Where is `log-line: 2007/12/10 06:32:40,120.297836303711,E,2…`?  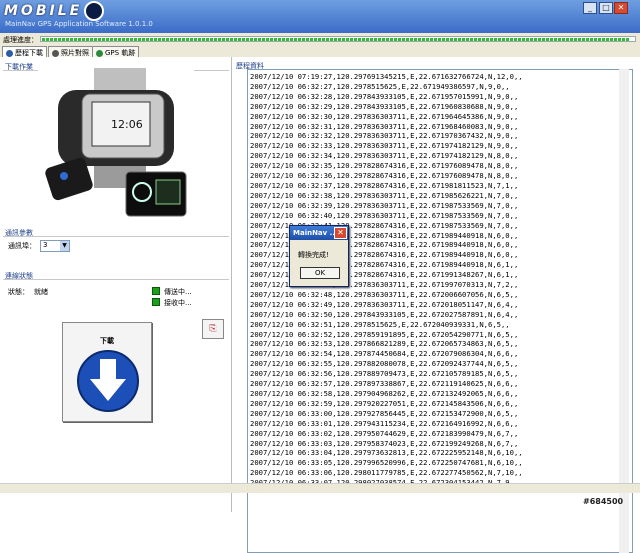
log-line: 2007/12/10 06:32:40,120.297836303711,E,2… is located at coordinates (384, 215).